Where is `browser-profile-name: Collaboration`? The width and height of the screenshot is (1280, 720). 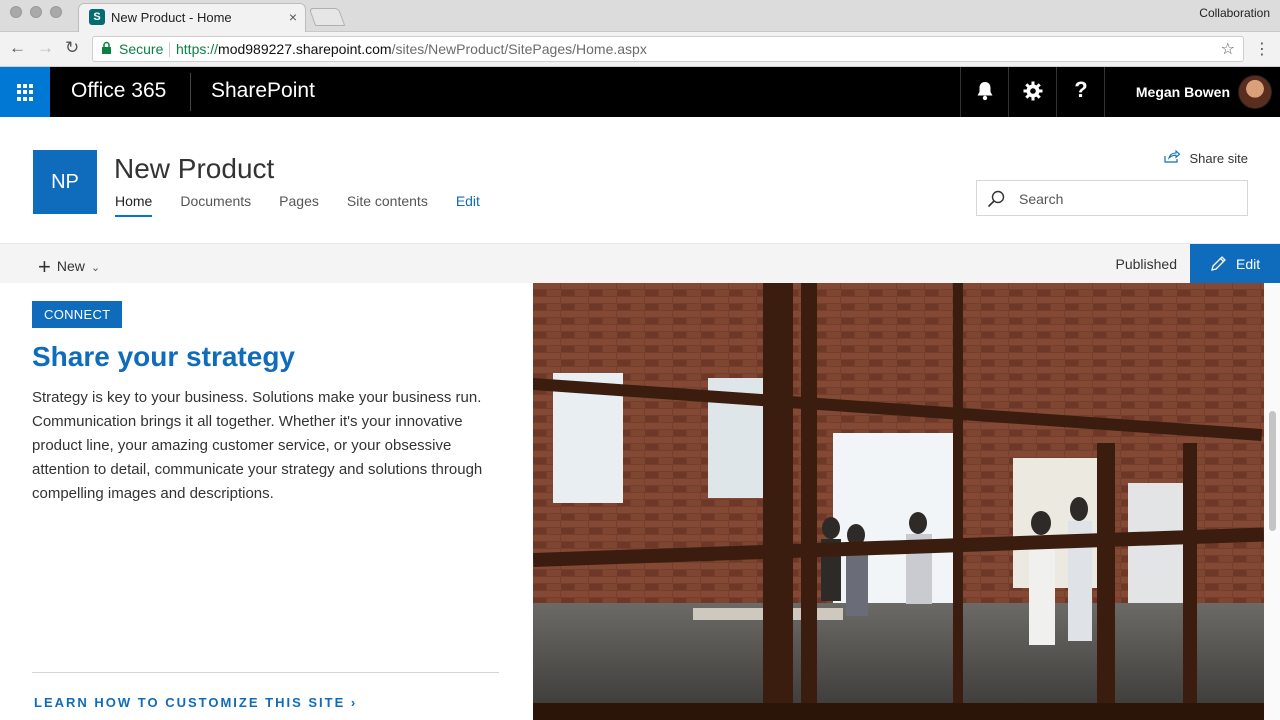
browser-profile-name: Collaboration is located at coordinates (1234, 13).